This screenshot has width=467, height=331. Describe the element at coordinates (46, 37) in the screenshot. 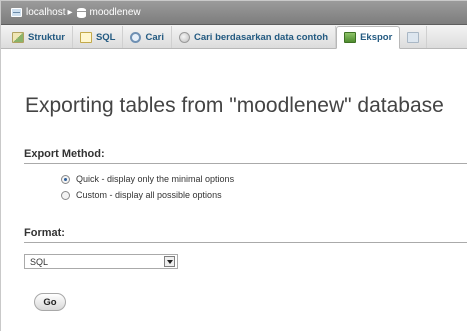

I see `tab-struktur-label: Struktur` at that location.